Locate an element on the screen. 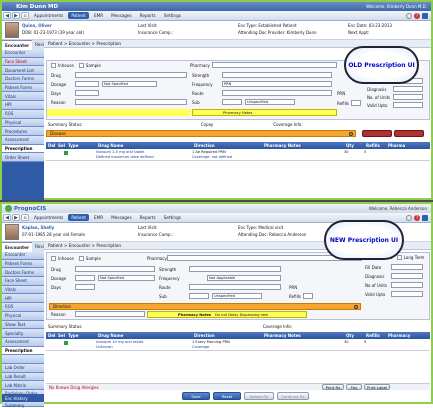 The image size is (433, 408). new-tab-encounter: Encounter is located at coordinates (17, 246).